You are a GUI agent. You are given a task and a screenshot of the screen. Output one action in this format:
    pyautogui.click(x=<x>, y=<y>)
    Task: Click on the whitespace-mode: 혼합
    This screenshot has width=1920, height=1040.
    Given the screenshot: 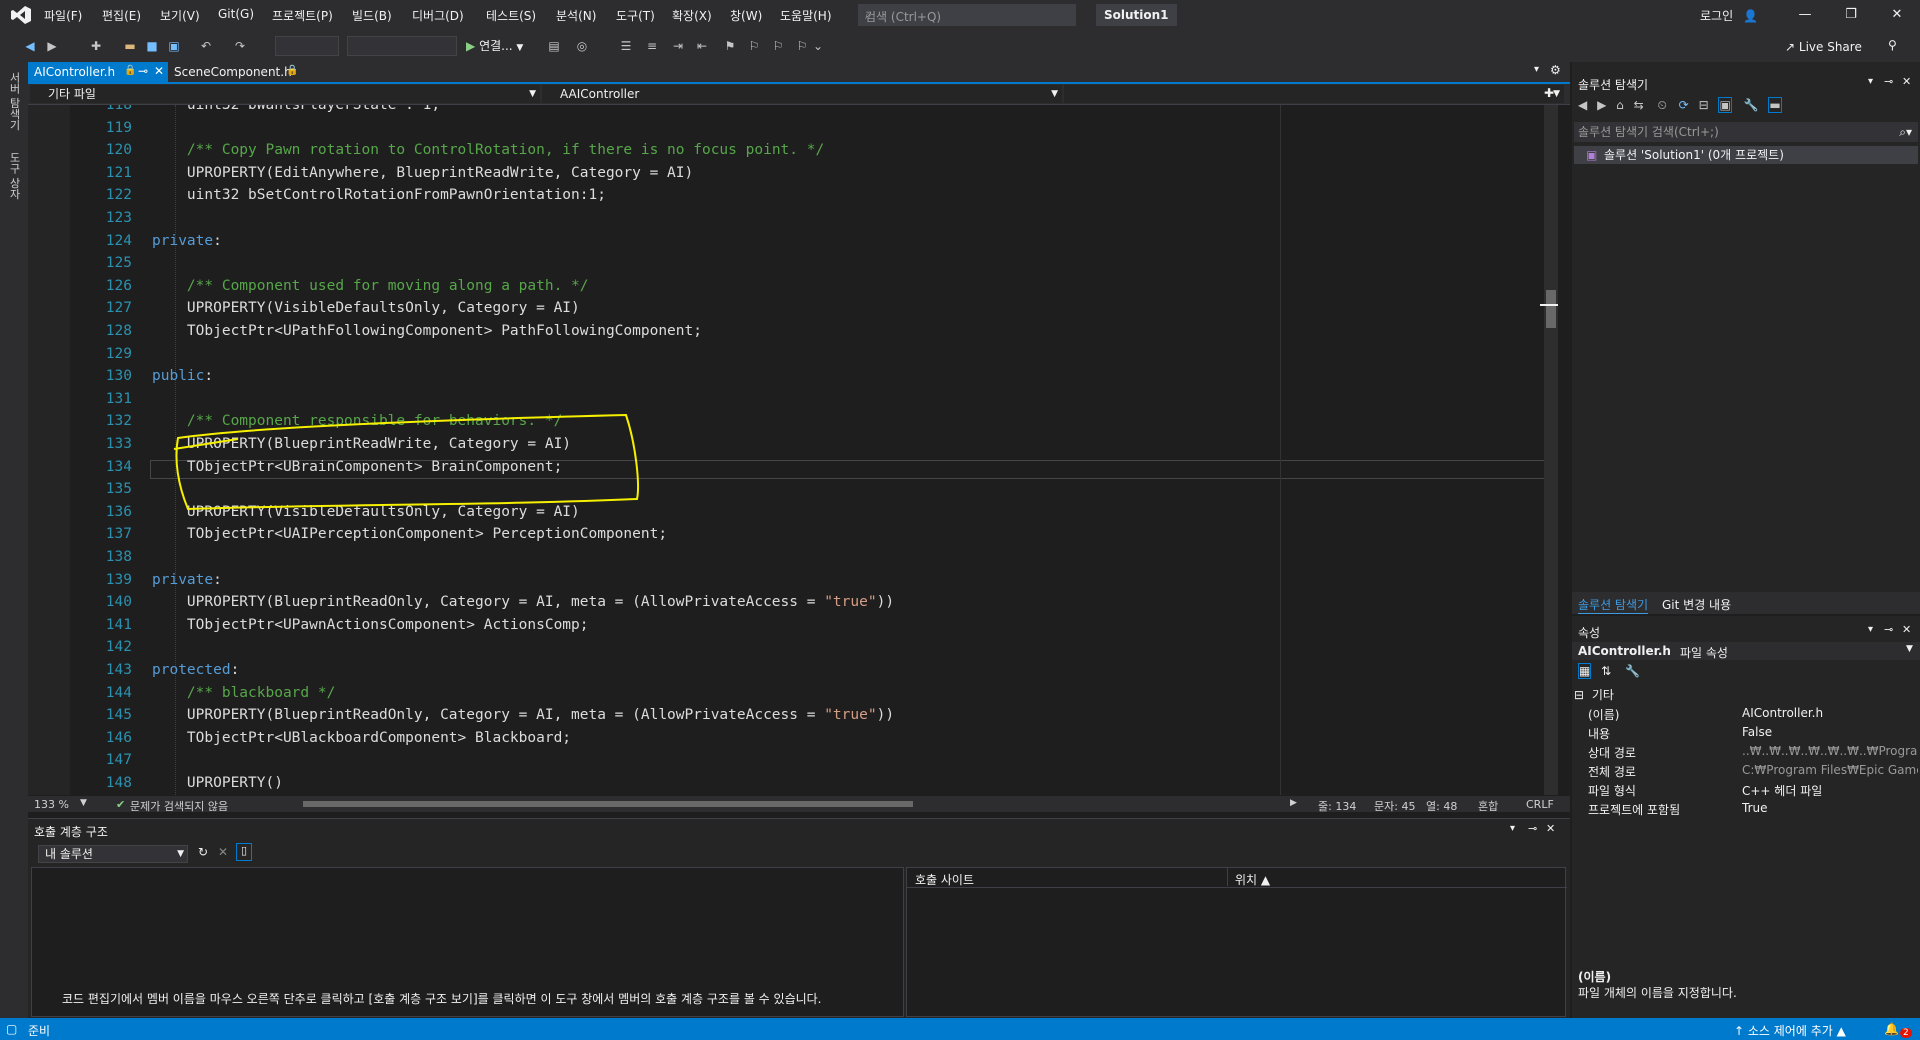 What is the action you would take?
    pyautogui.click(x=1488, y=806)
    